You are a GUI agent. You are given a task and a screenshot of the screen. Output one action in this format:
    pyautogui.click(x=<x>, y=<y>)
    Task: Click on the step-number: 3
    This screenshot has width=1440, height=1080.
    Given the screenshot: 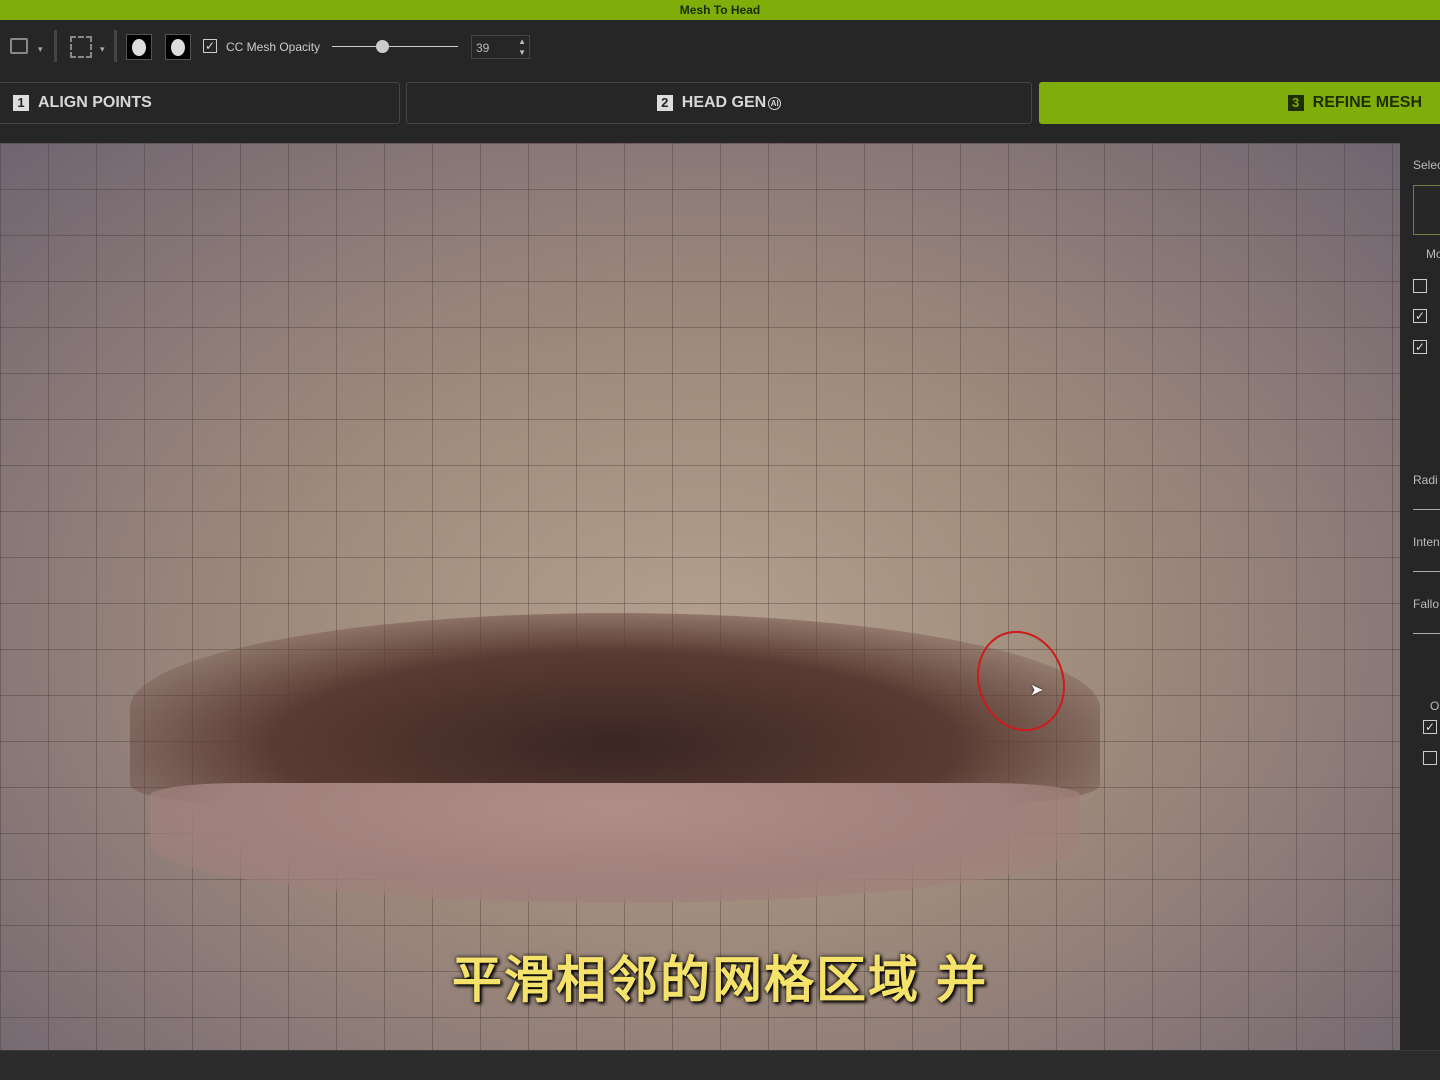 What is the action you would take?
    pyautogui.click(x=1295, y=103)
    